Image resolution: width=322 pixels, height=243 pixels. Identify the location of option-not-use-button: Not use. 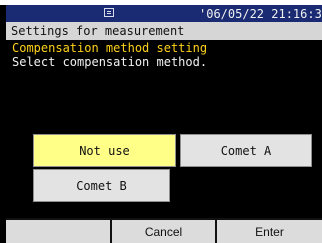
(104, 150).